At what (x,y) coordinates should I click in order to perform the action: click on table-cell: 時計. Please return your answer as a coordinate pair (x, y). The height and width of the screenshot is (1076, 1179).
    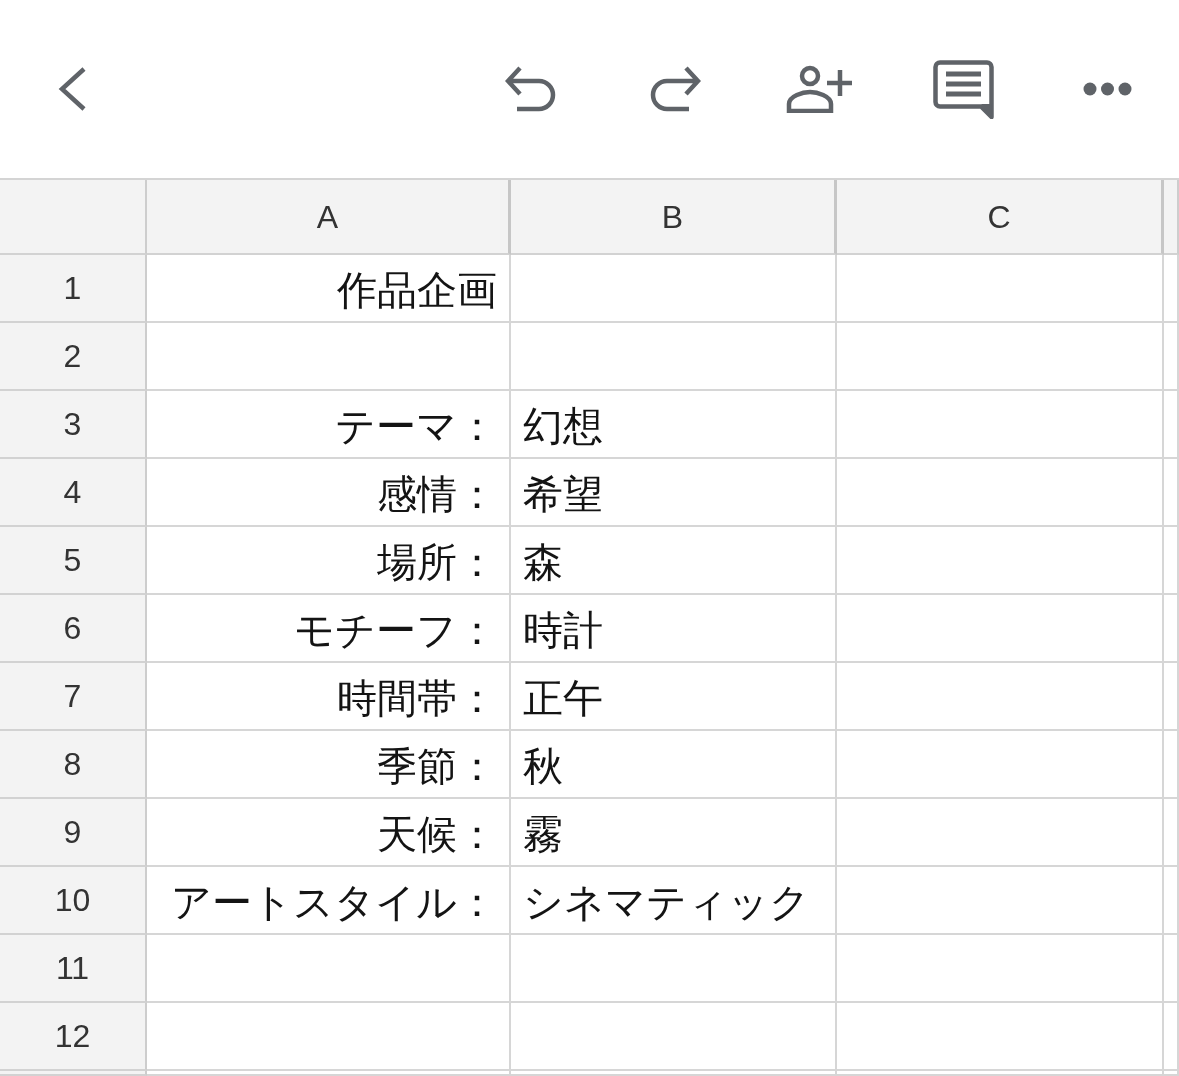
    Looking at the image, I should click on (674, 629).